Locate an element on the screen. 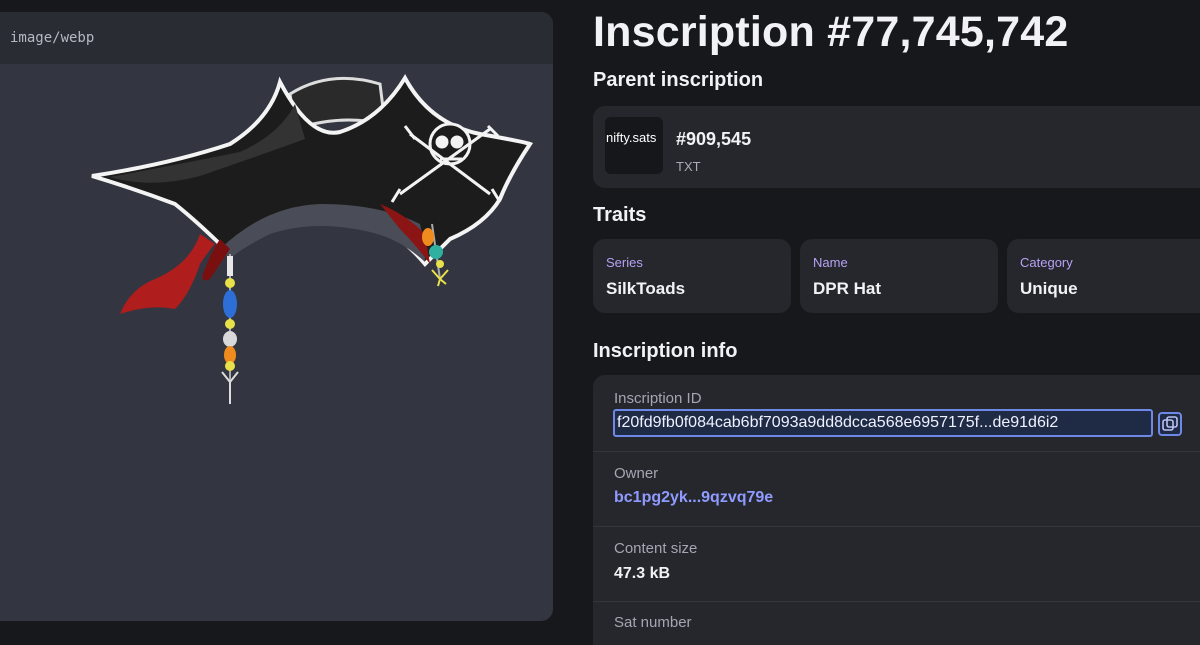  trait-card-name: Name DPR Hat is located at coordinates (899, 276).